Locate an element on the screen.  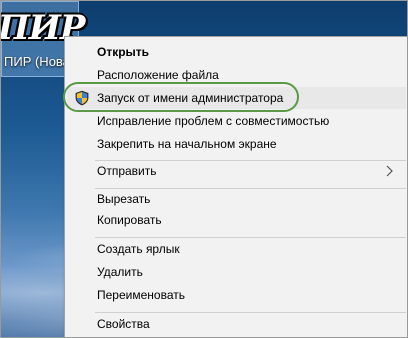
menu-item-label: Исправление проблем с совместимостью is located at coordinates (213, 121).